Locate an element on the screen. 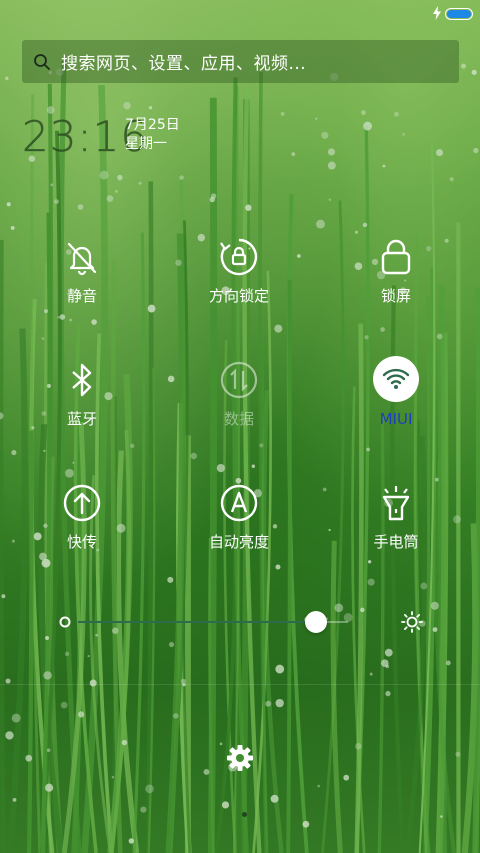 This screenshot has height=853, width=480. toggle-auto-brightness-label: 自动亮度 is located at coordinates (238, 542).